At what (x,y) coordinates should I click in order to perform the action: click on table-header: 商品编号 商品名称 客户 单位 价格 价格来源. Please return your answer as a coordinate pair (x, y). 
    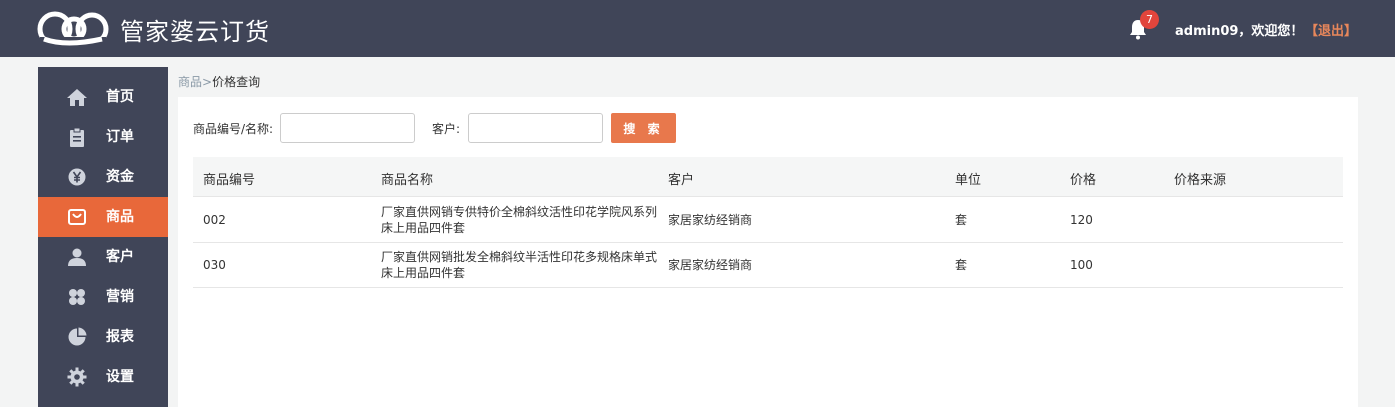
    Looking at the image, I should click on (768, 177).